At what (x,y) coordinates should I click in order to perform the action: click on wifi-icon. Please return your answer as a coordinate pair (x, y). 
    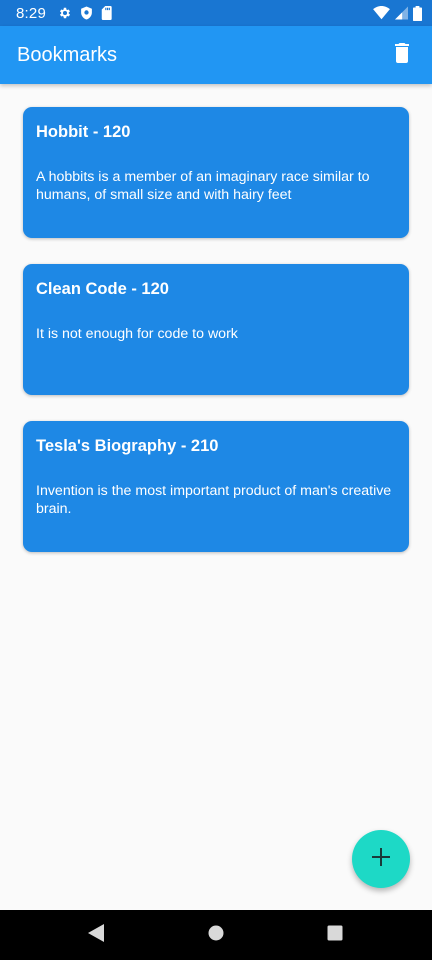
    Looking at the image, I should click on (381, 13).